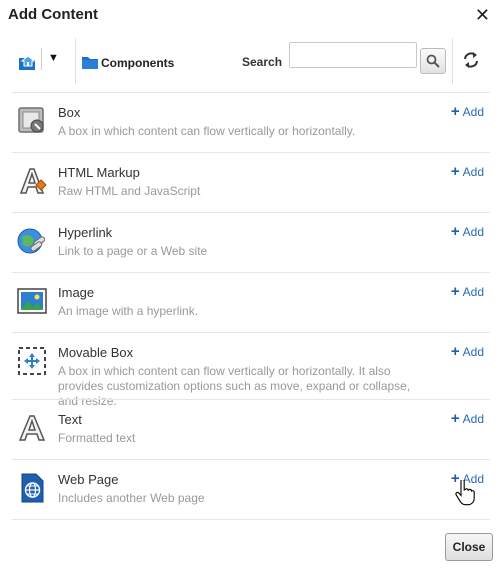  I want to click on dialog-close-icon: ✕, so click(482, 15).